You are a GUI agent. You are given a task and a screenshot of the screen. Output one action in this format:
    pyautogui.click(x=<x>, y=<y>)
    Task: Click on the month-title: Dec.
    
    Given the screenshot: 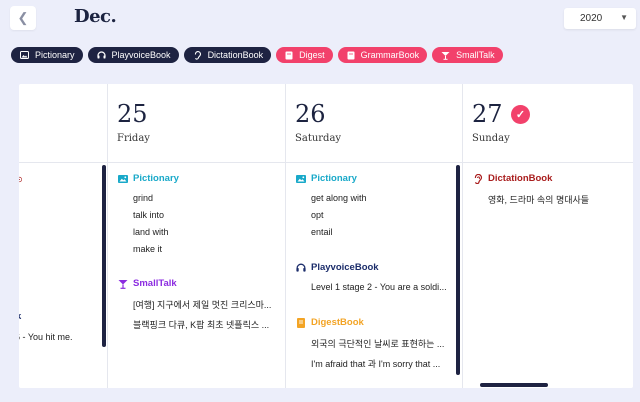 What is the action you would take?
    pyautogui.click(x=95, y=16)
    